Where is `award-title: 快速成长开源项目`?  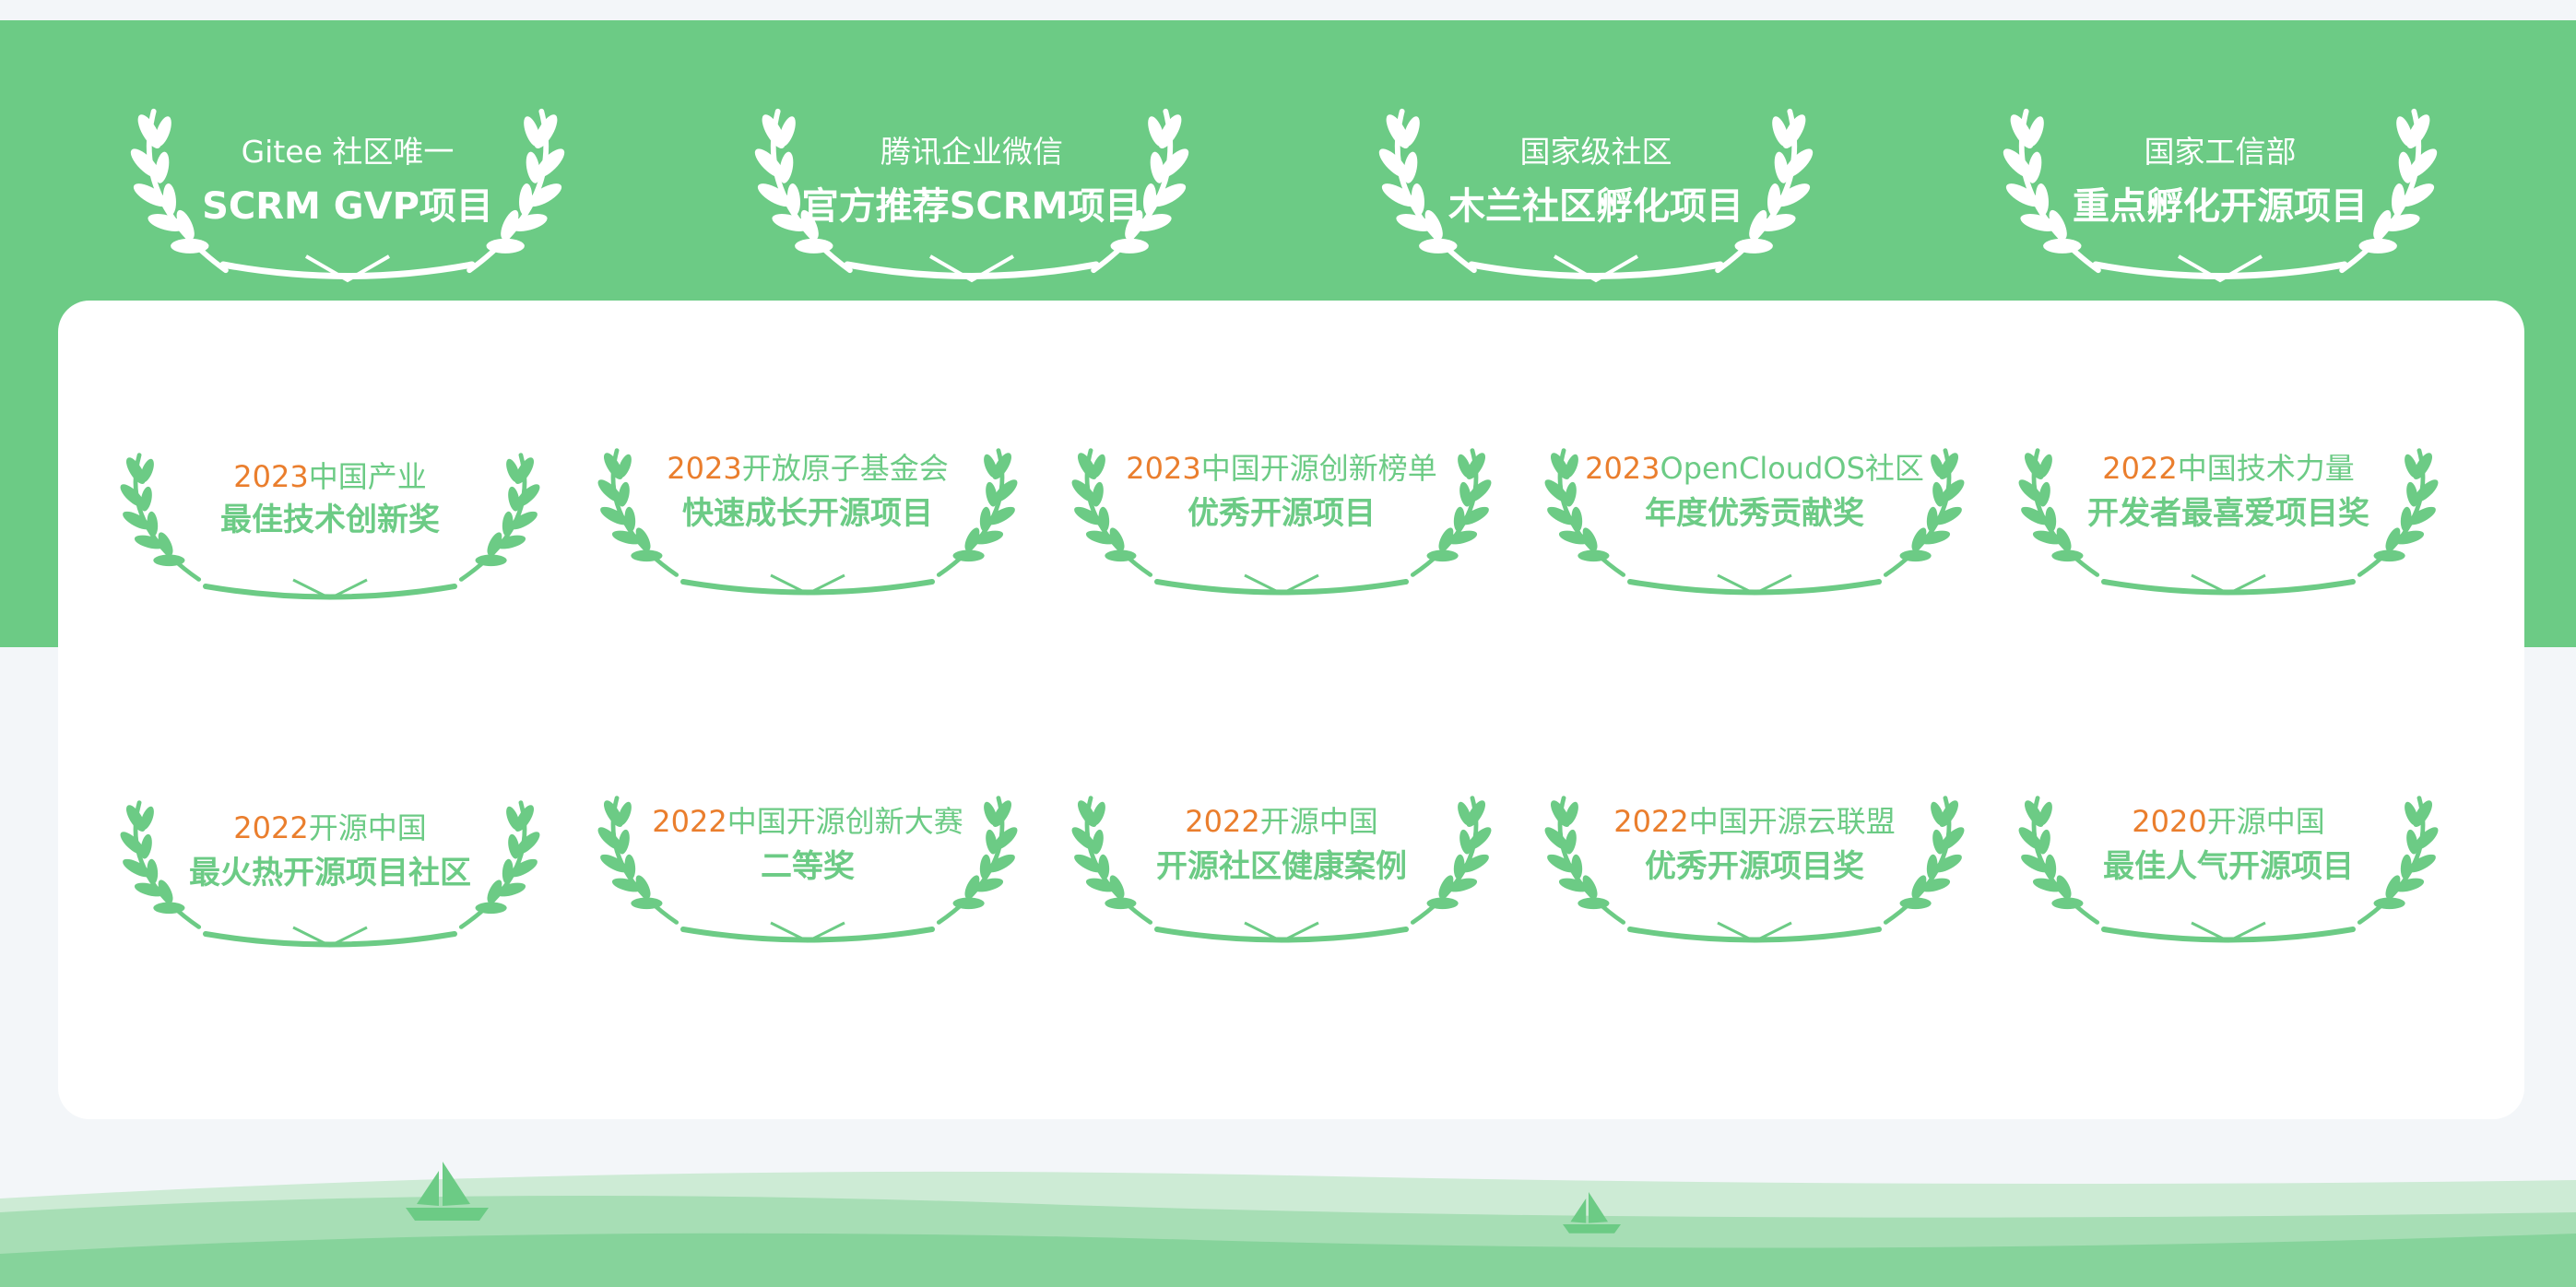
award-title: 快速成长开源项目 is located at coordinates (807, 513).